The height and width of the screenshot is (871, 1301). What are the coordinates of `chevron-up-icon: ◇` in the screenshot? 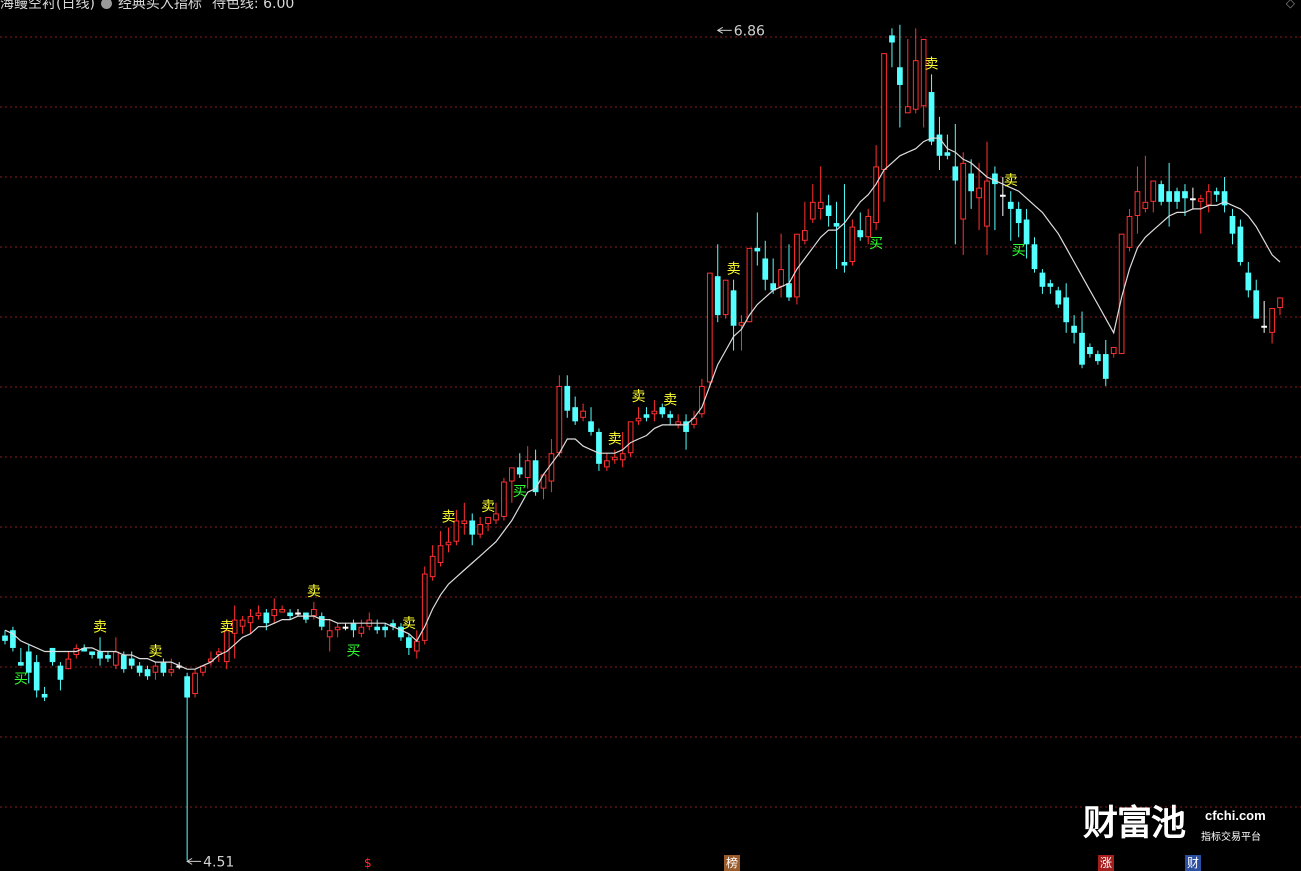 It's located at (1290, 5).